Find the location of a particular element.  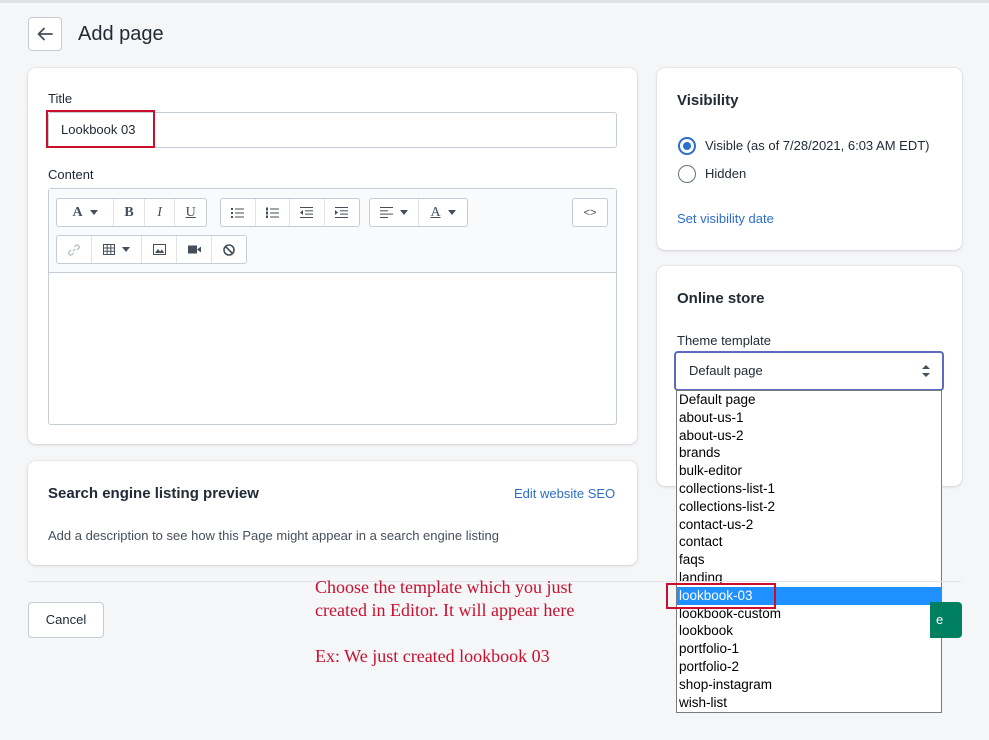

template-option: contact is located at coordinates (809, 542).